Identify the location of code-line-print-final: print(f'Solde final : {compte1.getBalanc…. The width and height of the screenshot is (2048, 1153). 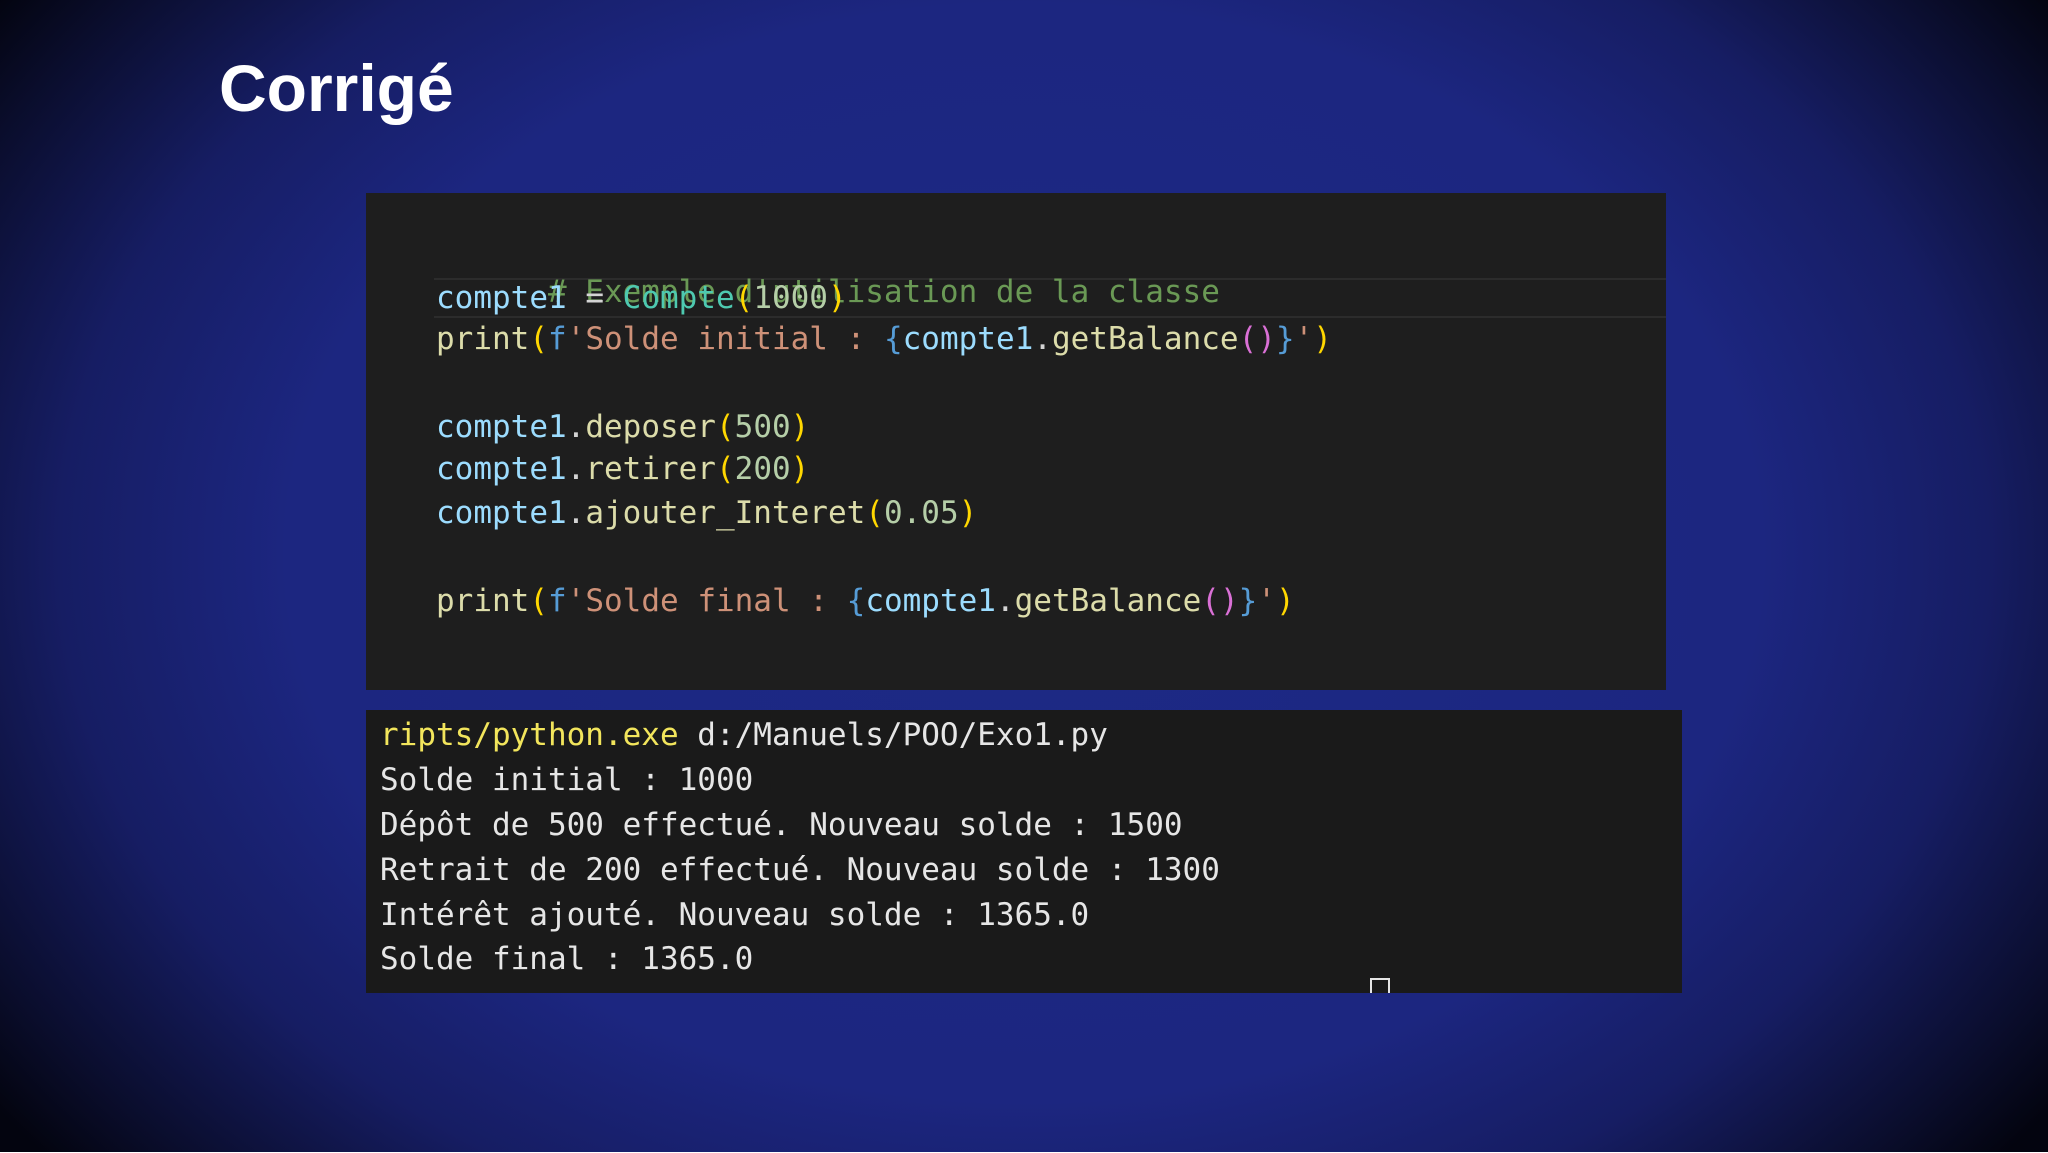
(865, 601).